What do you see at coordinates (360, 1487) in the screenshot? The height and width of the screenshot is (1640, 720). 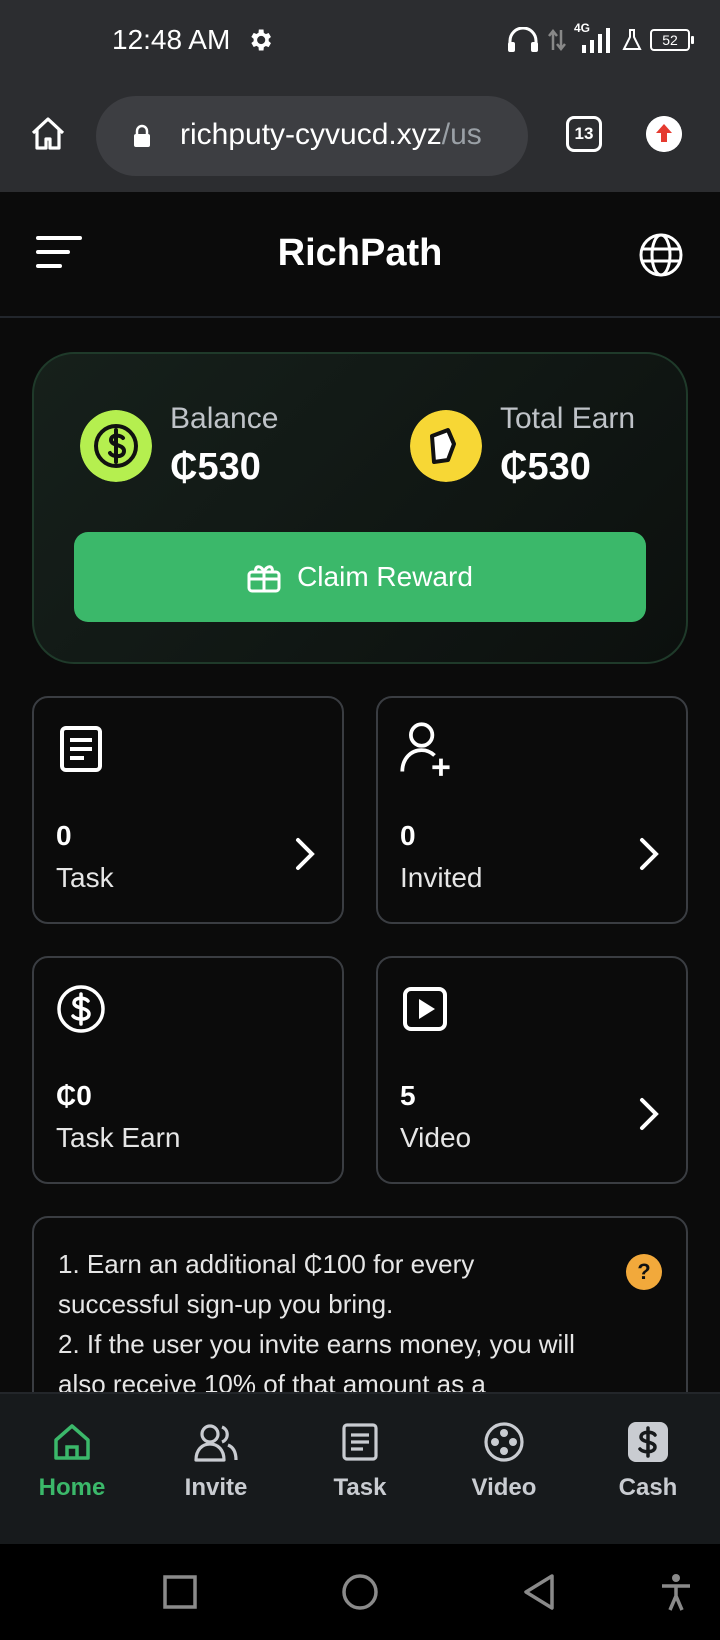 I see `nav-task-label: Task` at bounding box center [360, 1487].